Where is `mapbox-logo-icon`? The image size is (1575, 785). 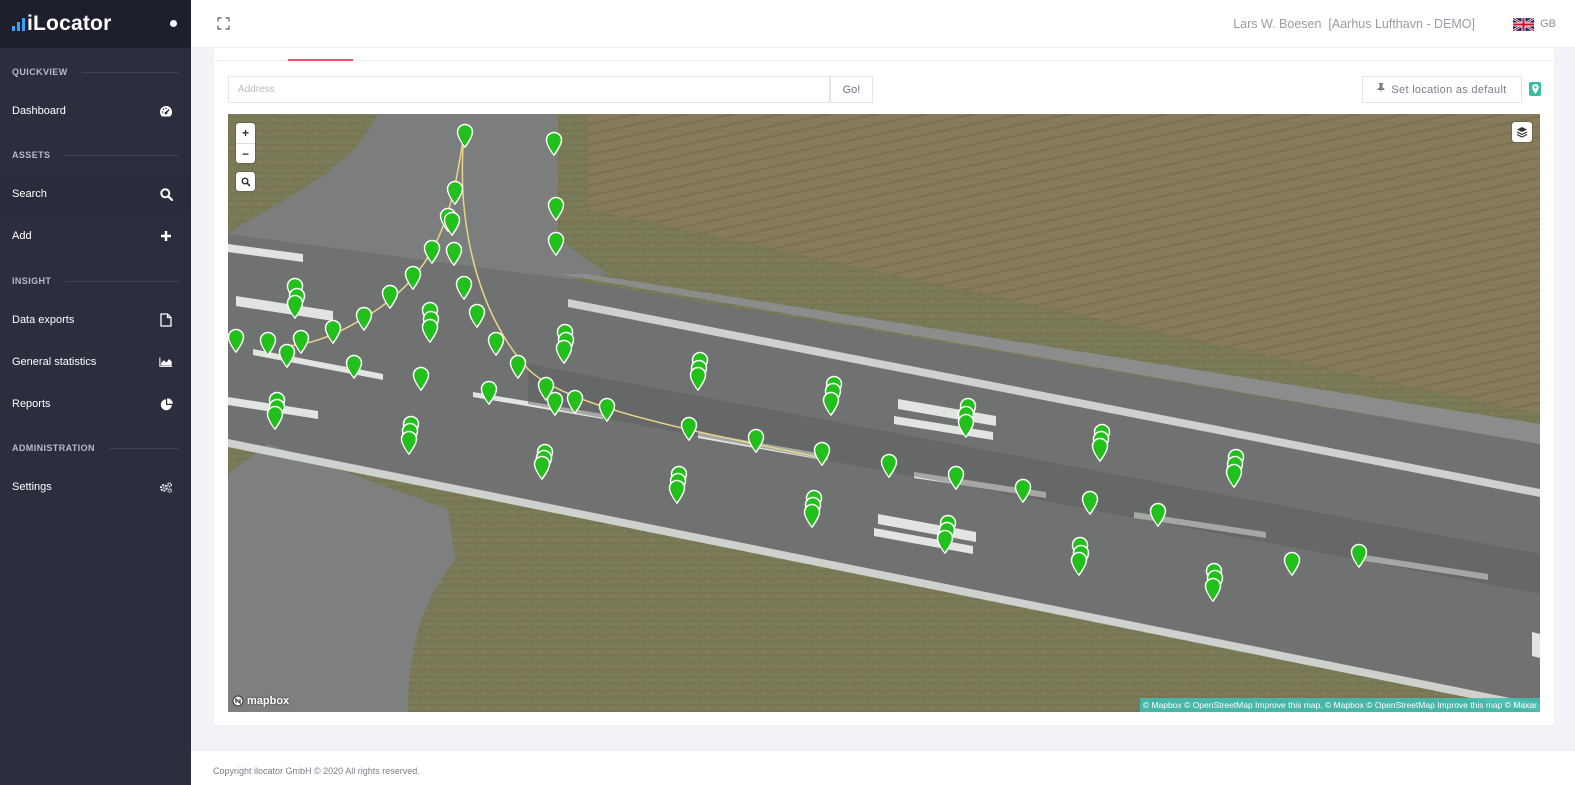
mapbox-logo-icon is located at coordinates (238, 701).